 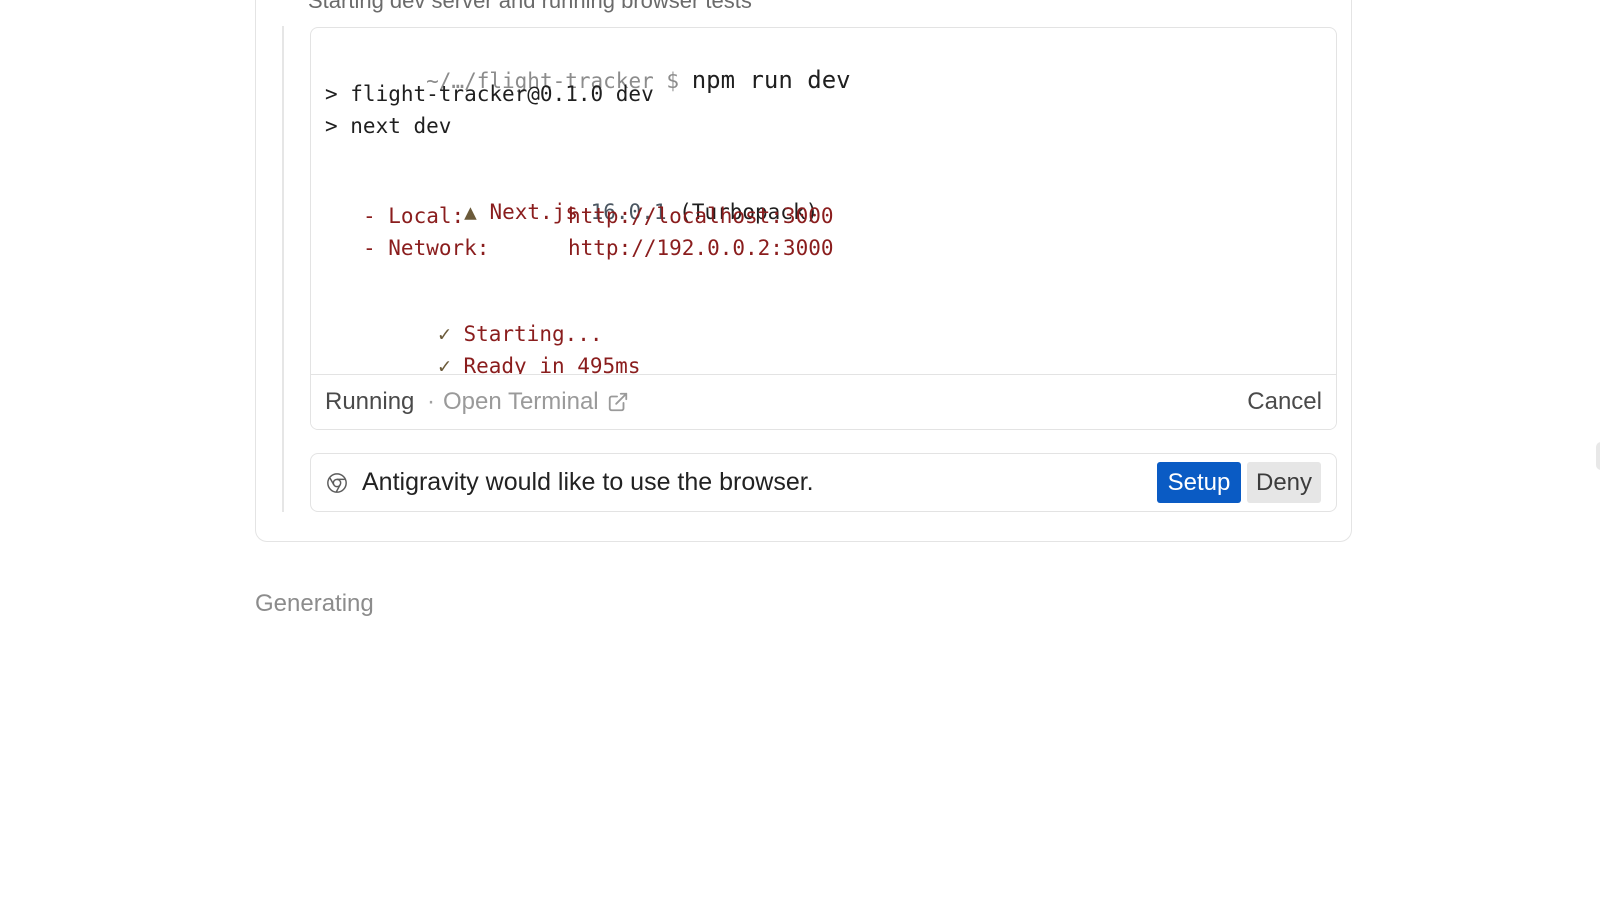 I want to click on script-line: > flight-tracker@0.1.0 dev, so click(x=489, y=94).